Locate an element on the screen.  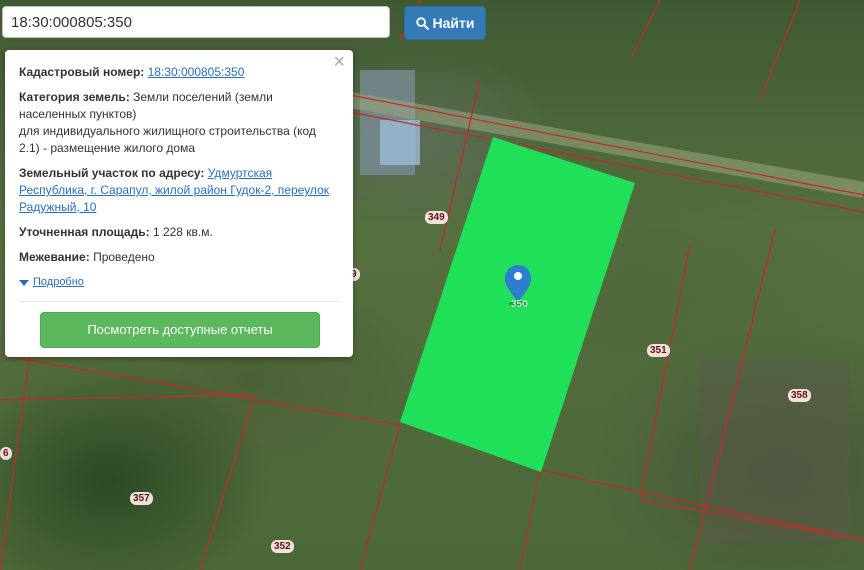
survey-label: Межевание: is located at coordinates (54, 257).